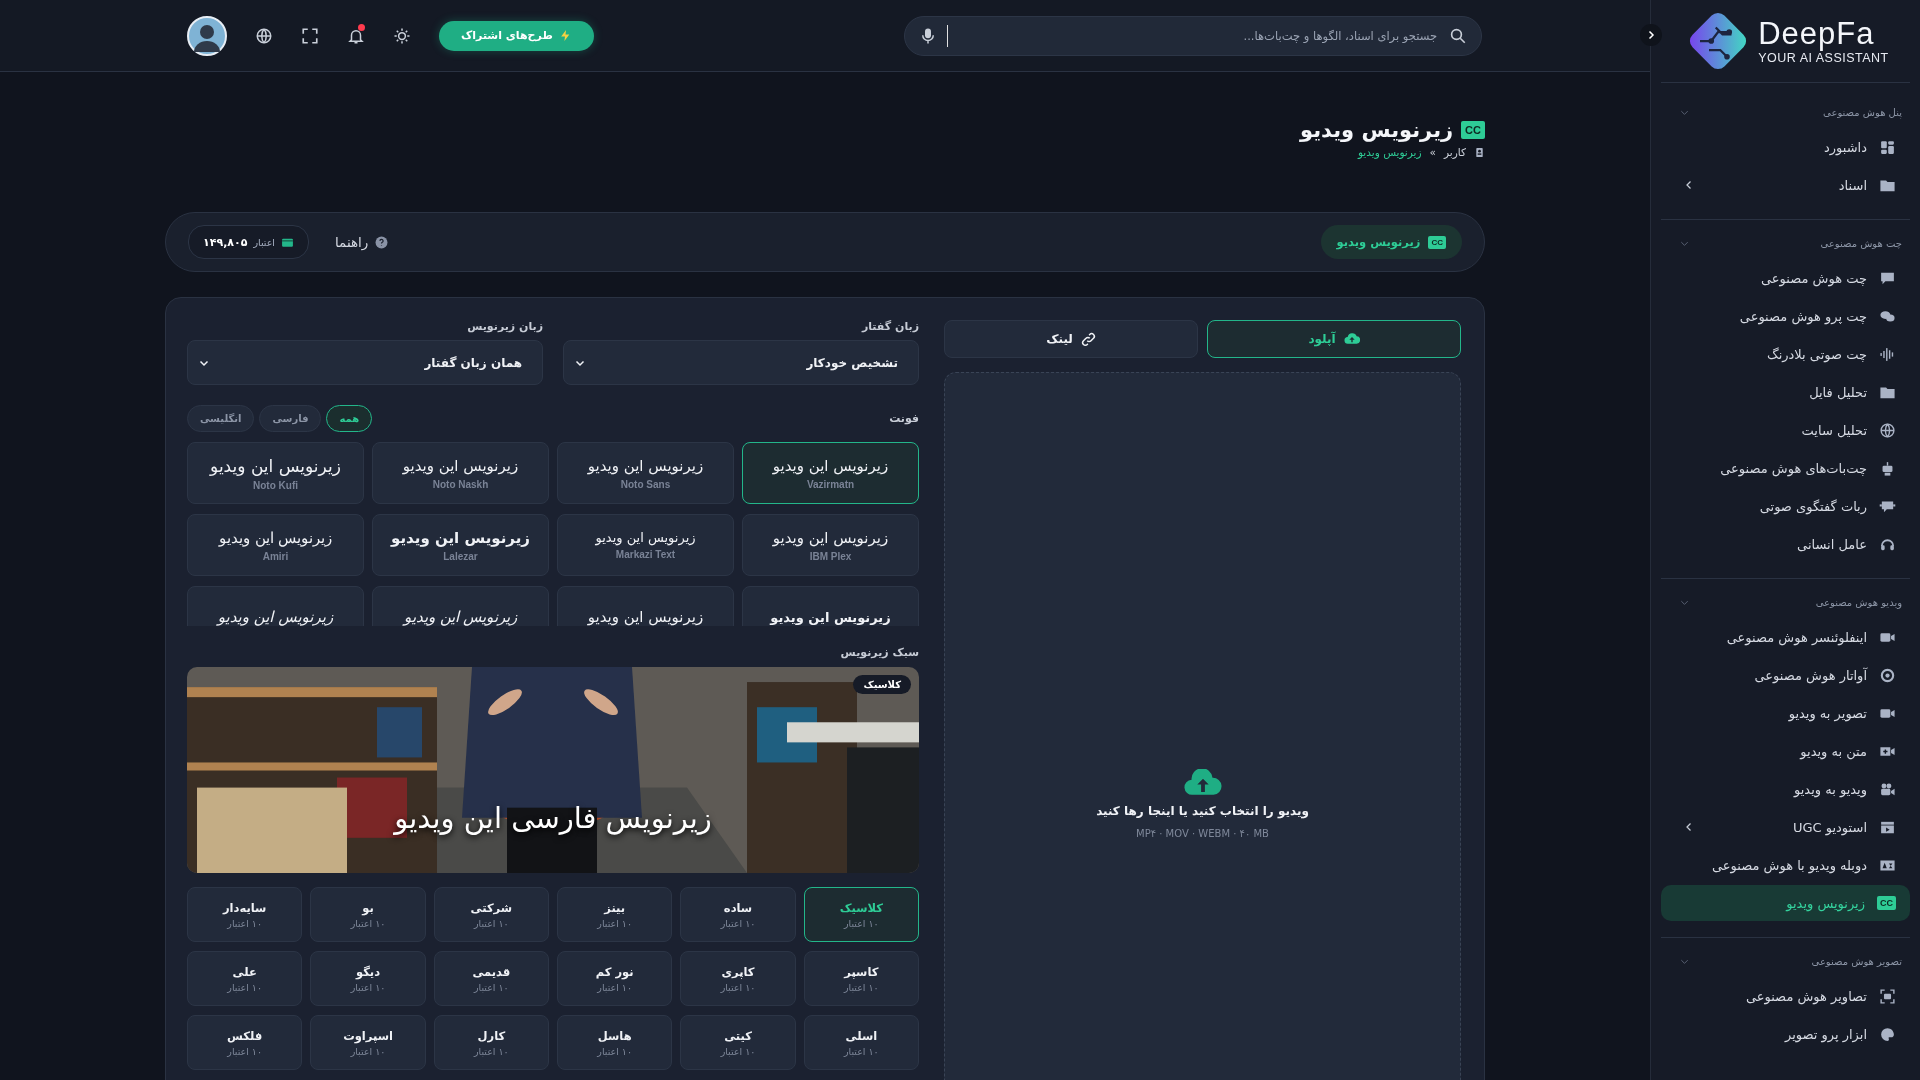 This screenshot has width=1920, height=1080. I want to click on credit-value: ۱۴۹,۸۰۵, so click(225, 242).